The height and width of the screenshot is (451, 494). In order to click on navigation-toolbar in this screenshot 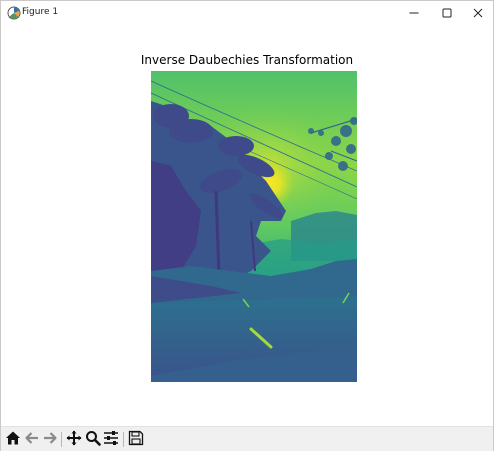, I will do `click(247, 438)`.